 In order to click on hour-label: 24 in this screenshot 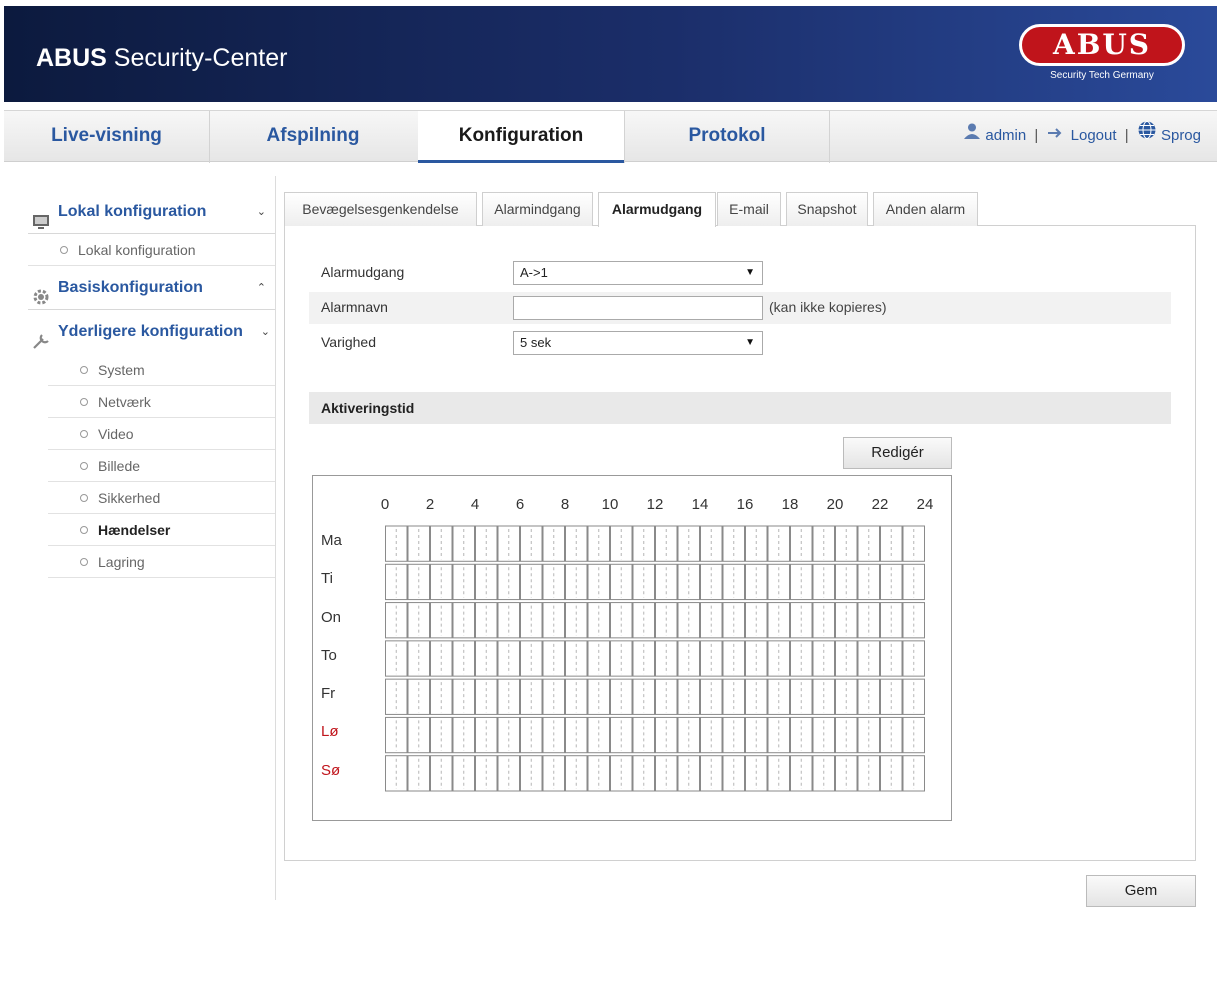, I will do `click(925, 504)`.